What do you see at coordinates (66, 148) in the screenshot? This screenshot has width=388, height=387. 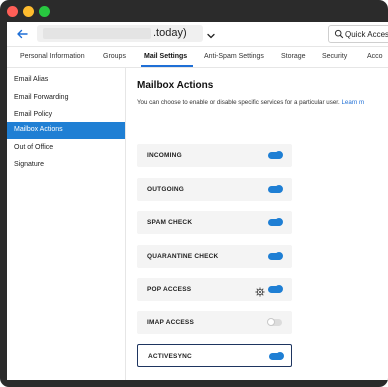 I see `sidebar-item-out-of-office: Out of Office` at bounding box center [66, 148].